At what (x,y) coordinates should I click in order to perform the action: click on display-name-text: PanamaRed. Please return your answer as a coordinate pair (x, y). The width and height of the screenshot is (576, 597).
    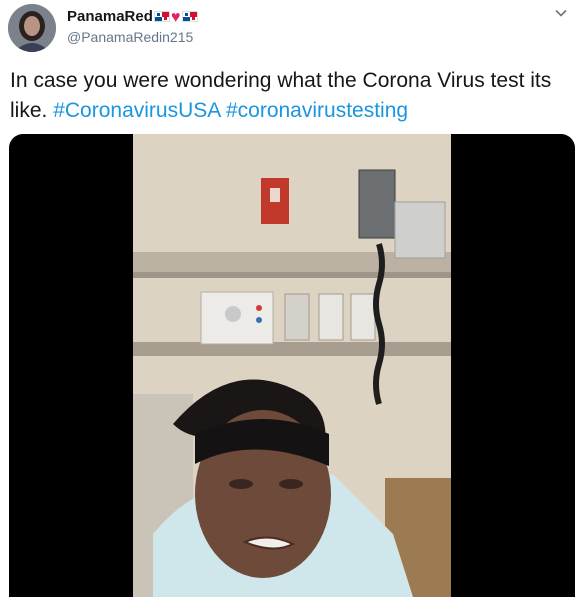
    Looking at the image, I should click on (110, 16).